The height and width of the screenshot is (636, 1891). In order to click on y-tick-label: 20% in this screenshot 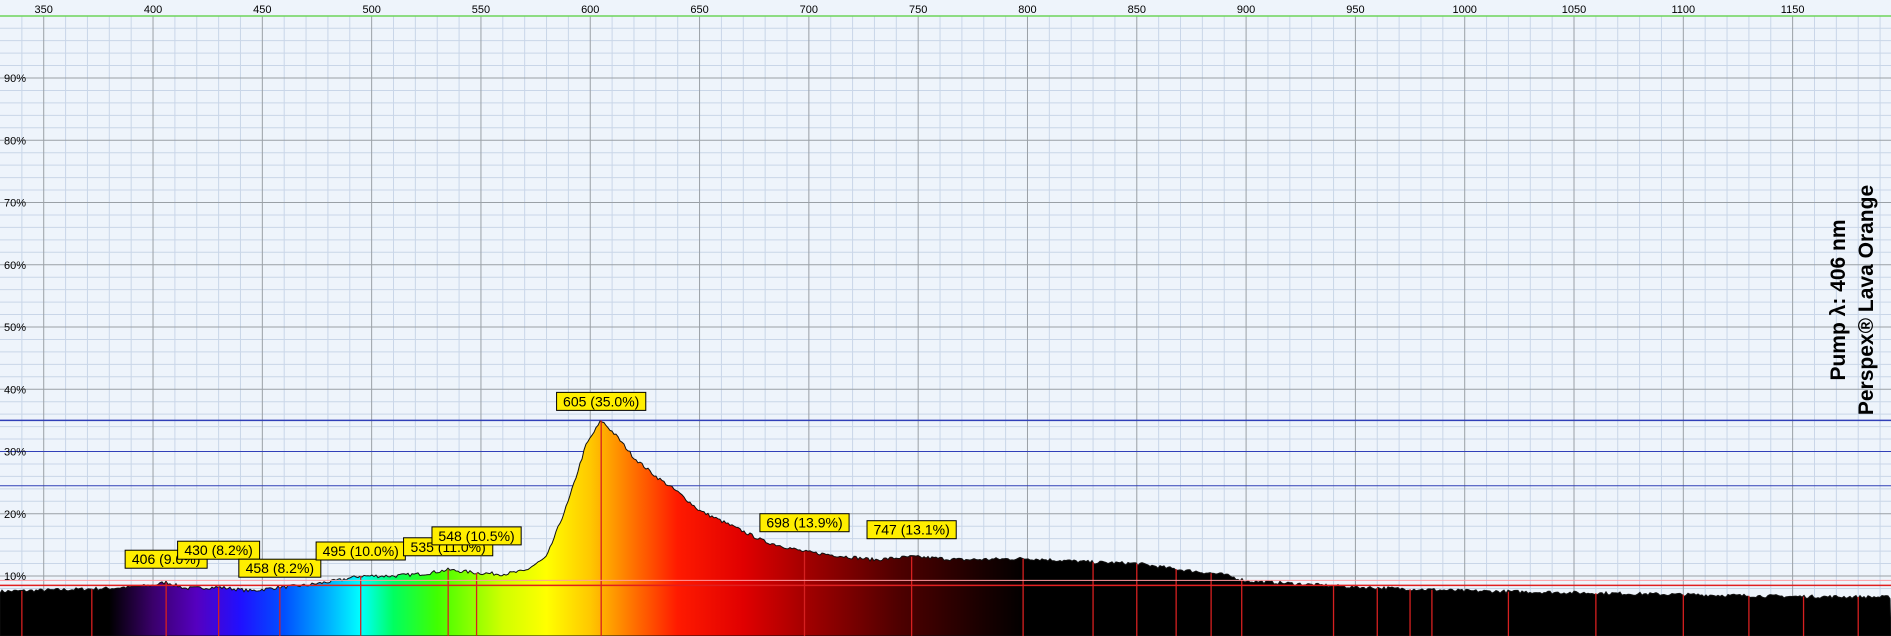, I will do `click(15, 515)`.